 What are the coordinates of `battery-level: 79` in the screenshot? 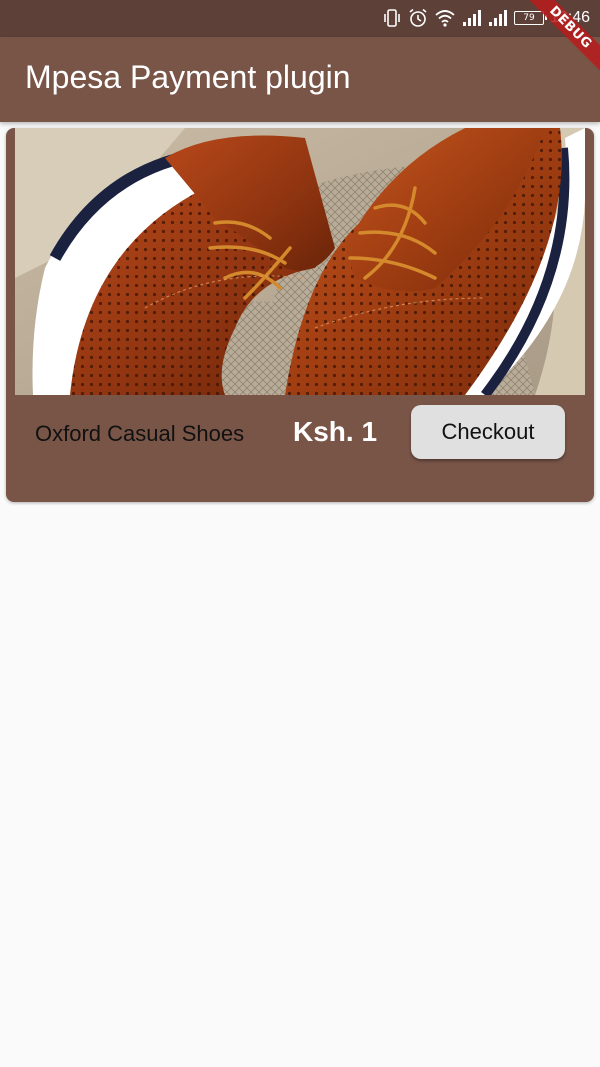 It's located at (529, 18).